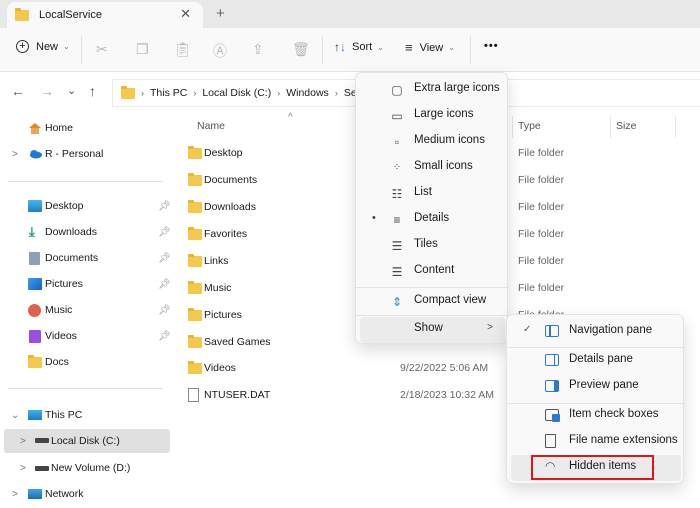 The width and height of the screenshot is (700, 508). I want to click on rename-icon: Ⓐ, so click(220, 51).